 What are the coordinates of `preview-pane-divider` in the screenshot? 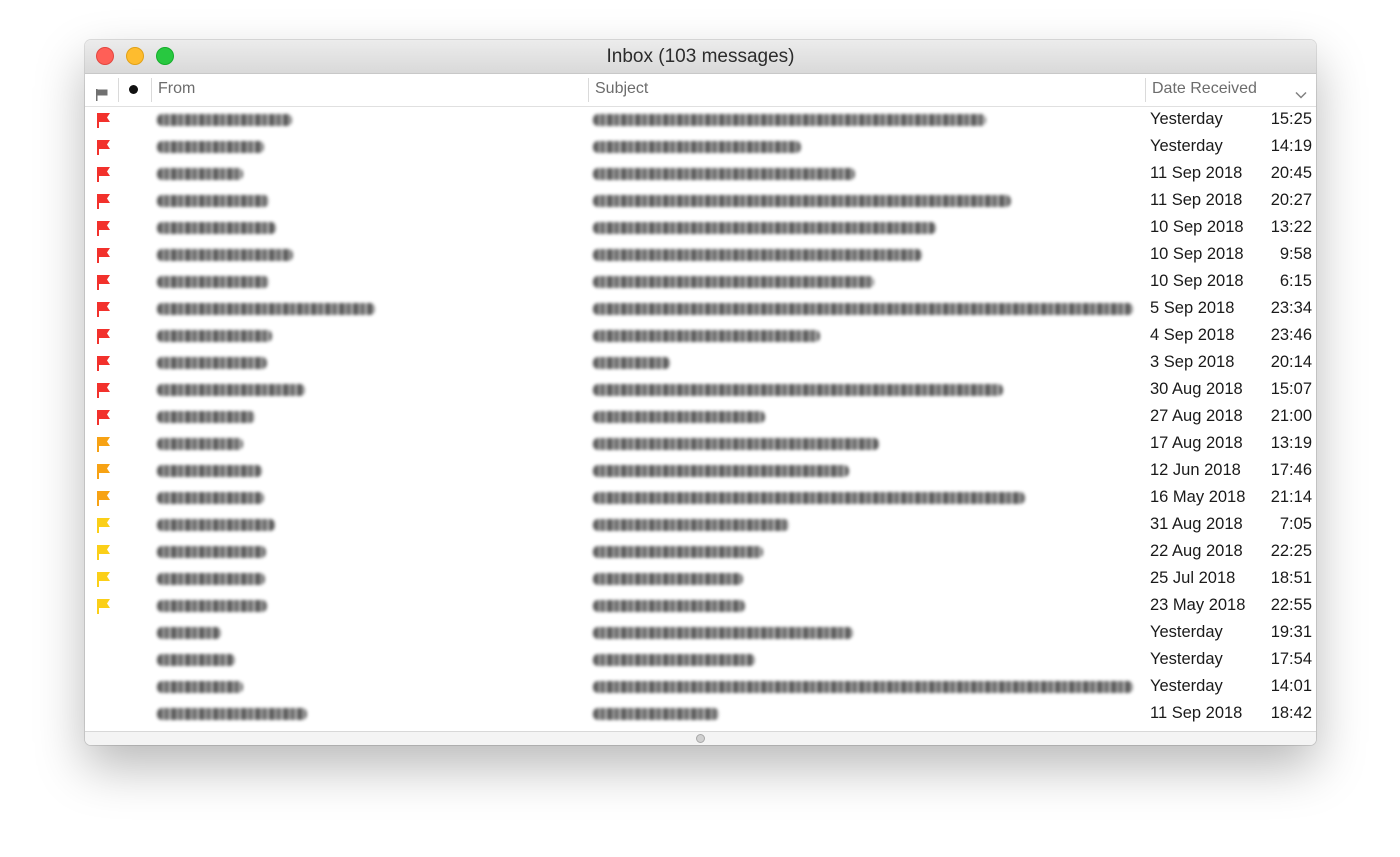 It's located at (700, 738).